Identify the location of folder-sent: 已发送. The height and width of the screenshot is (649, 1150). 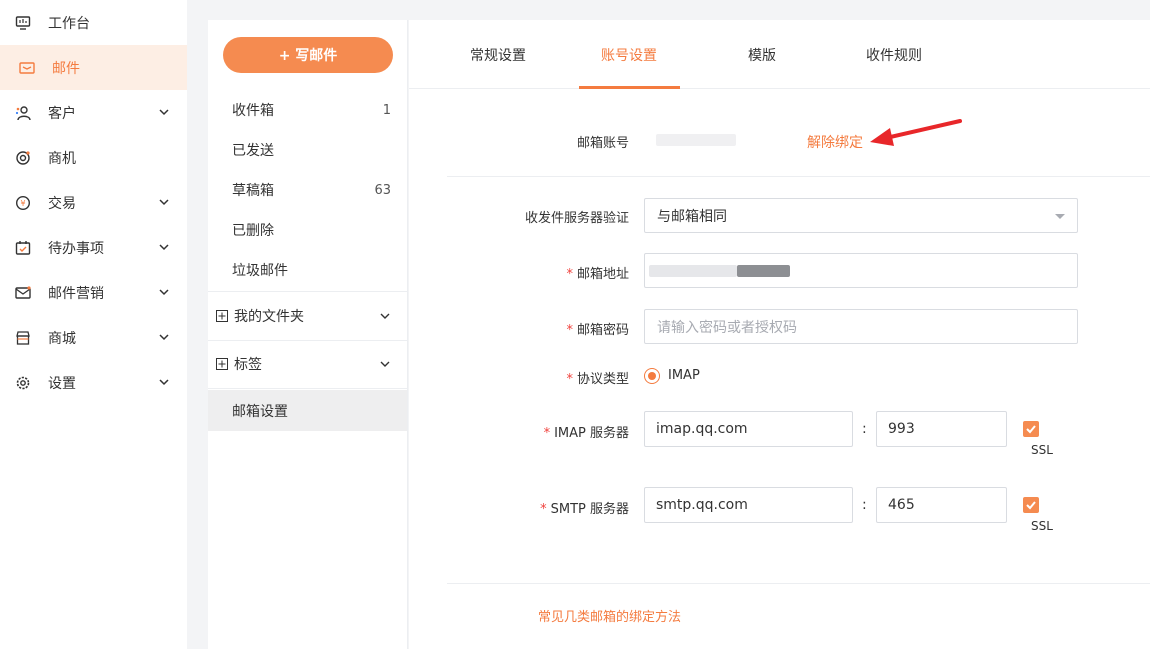
(307, 150).